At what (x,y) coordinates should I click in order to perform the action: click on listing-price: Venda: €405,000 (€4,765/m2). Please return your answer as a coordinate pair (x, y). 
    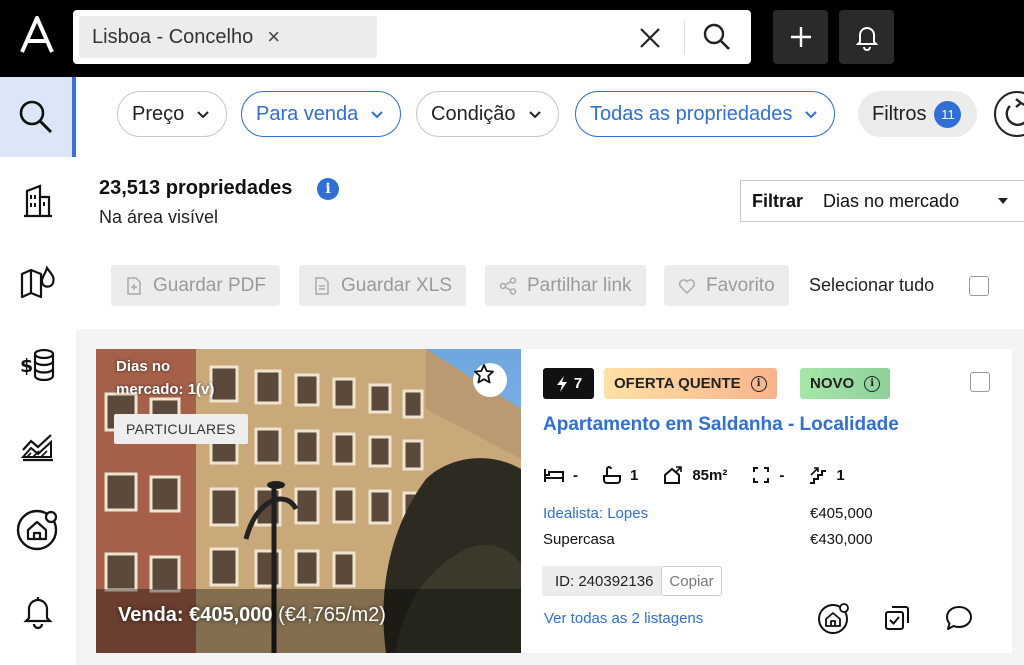
    Looking at the image, I should click on (252, 615).